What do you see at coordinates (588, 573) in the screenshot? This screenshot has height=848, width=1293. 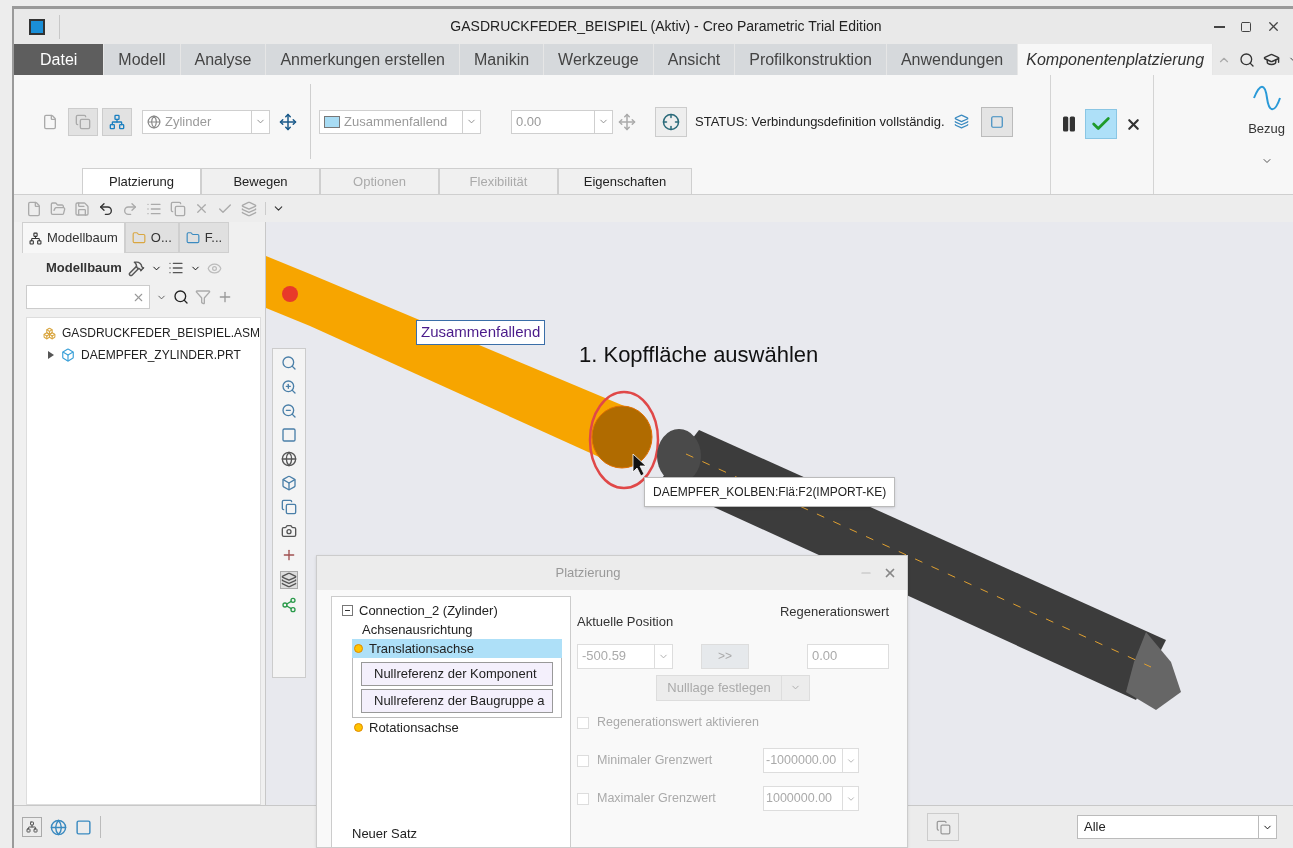 I see `dialog-title: Platzierung` at bounding box center [588, 573].